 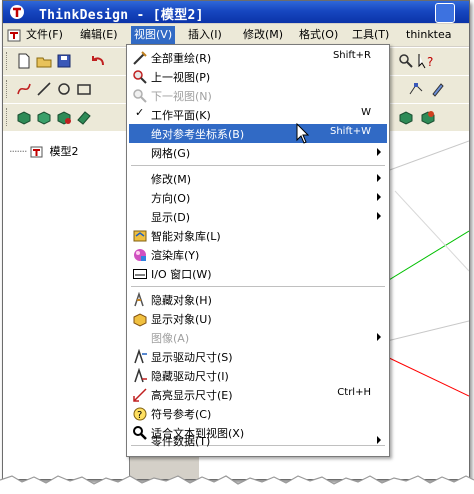 What do you see at coordinates (84, 89) in the screenshot?
I see `rectangle-tool-icon` at bounding box center [84, 89].